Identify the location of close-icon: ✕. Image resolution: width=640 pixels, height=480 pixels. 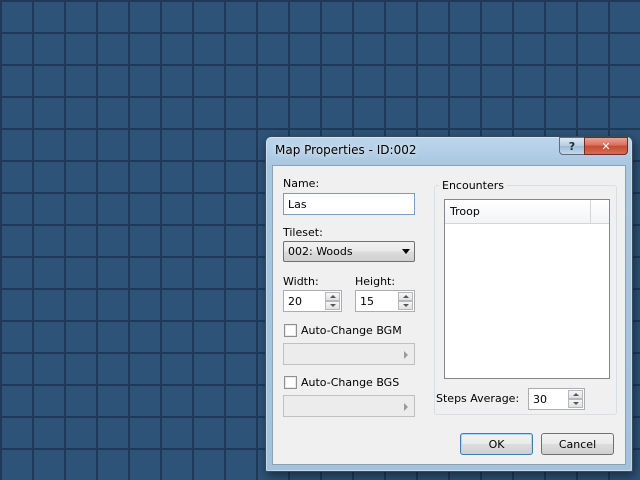
(606, 146).